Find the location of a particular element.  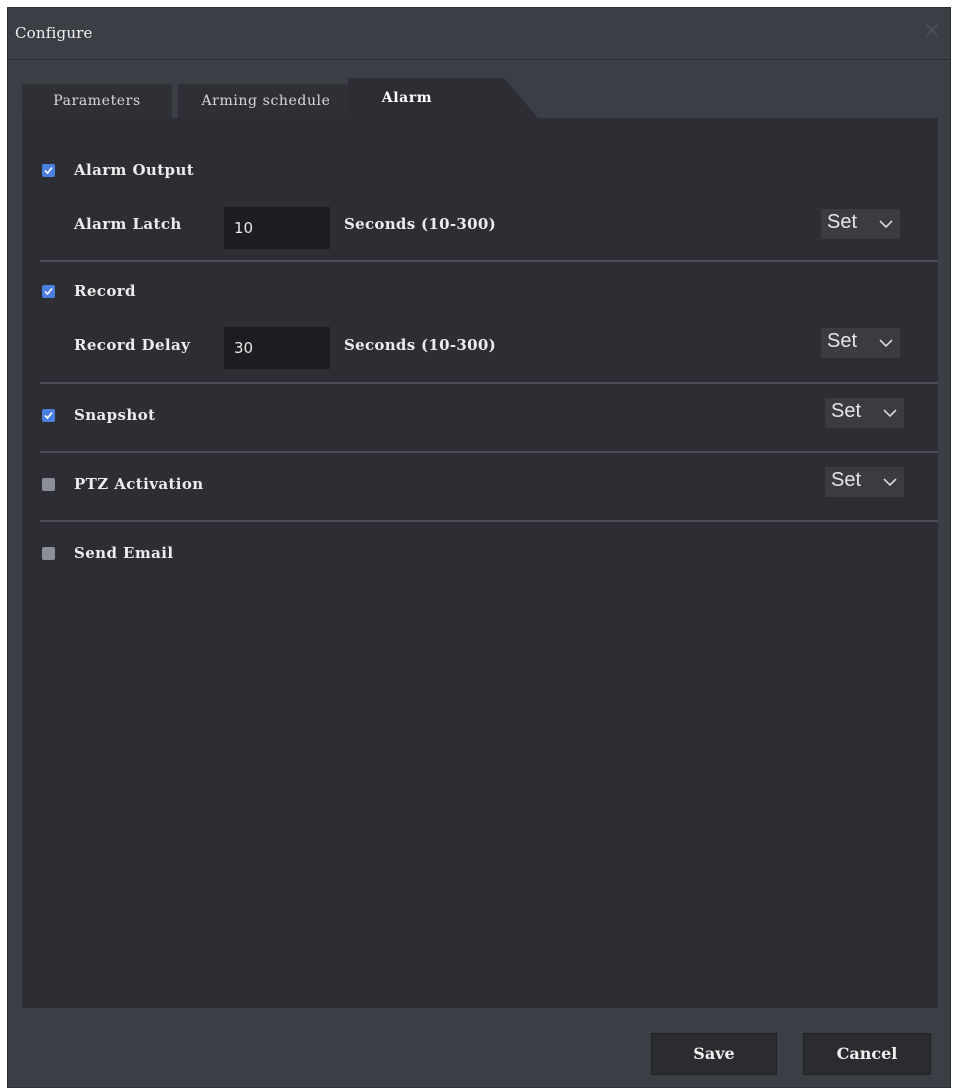

alarm-output-checkbox is located at coordinates (48, 170).